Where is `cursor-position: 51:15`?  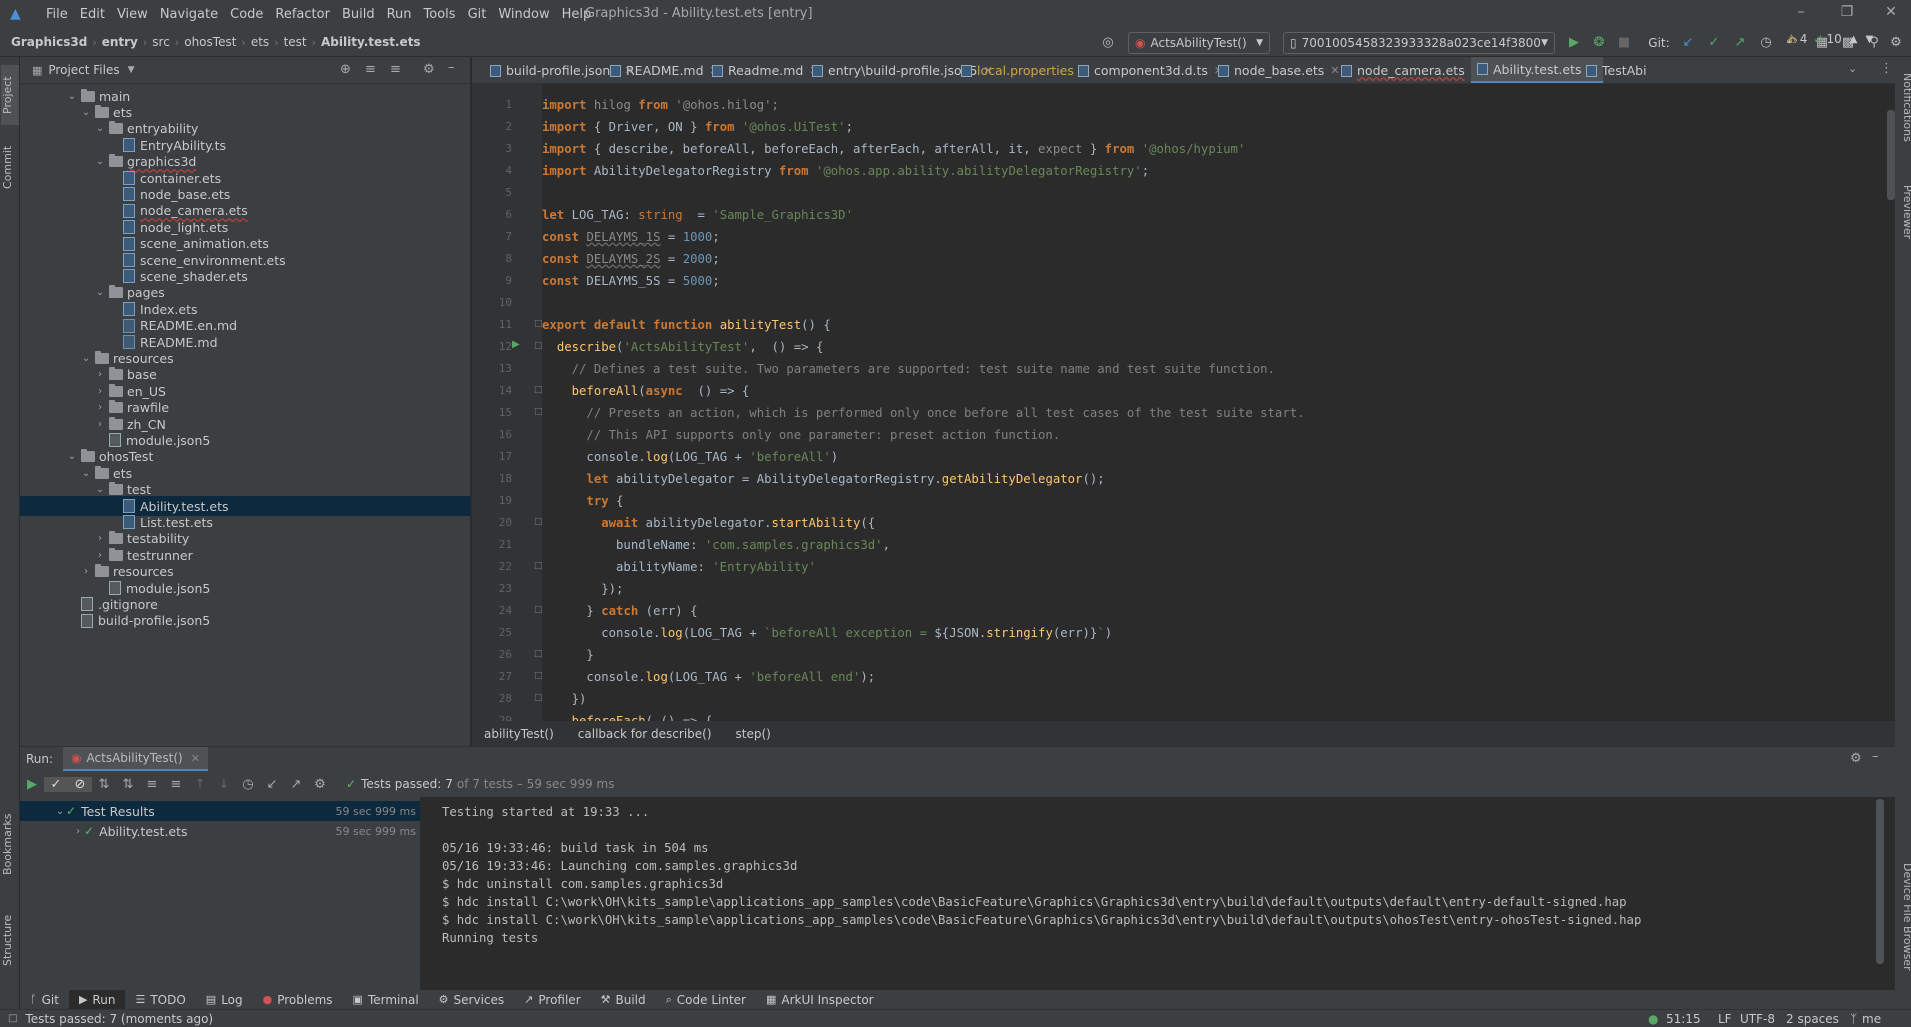 cursor-position: 51:15 is located at coordinates (1683, 1019).